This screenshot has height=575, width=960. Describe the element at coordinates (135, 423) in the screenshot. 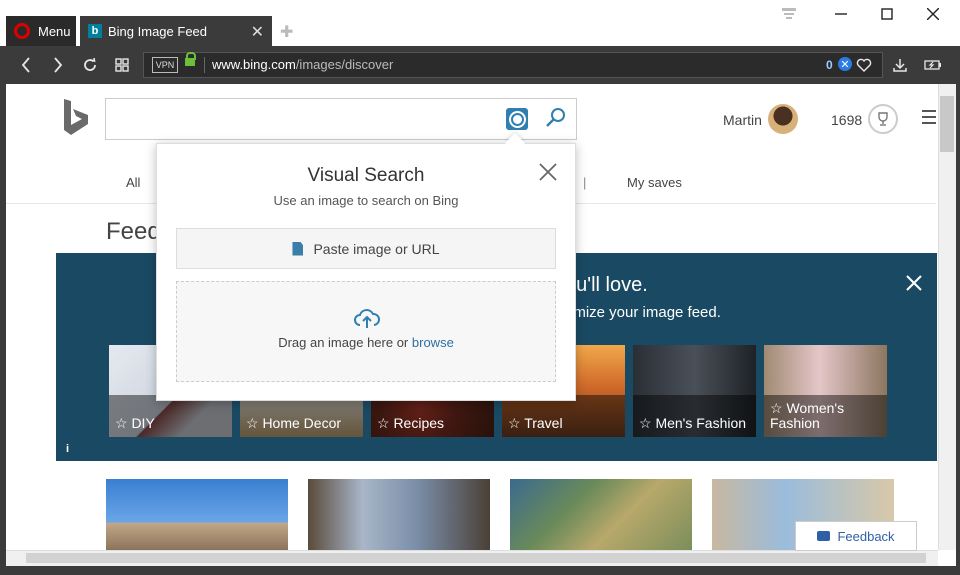

I see `tile-label: ☆ DIY` at that location.